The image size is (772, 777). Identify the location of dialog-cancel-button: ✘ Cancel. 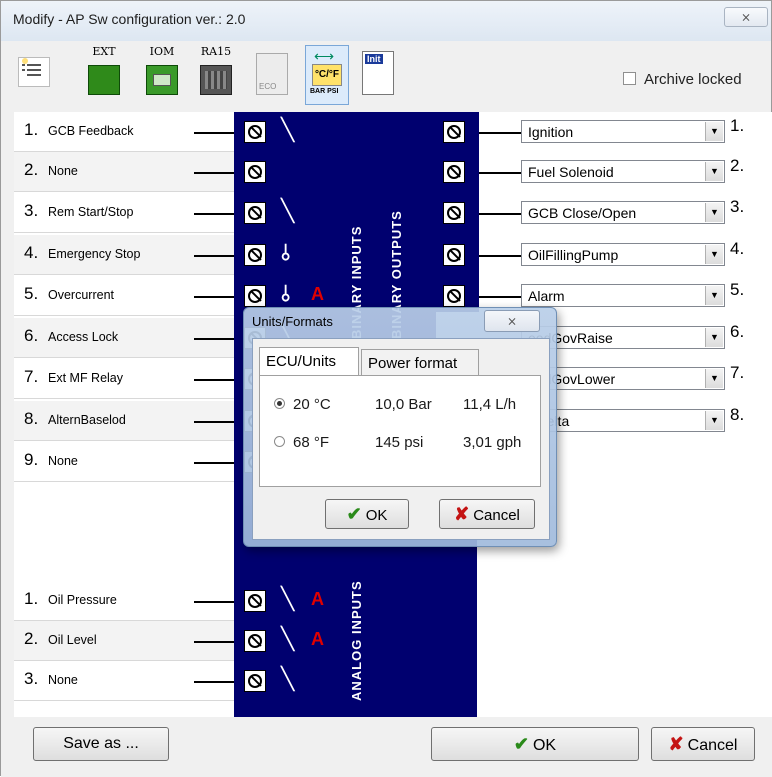
(487, 514).